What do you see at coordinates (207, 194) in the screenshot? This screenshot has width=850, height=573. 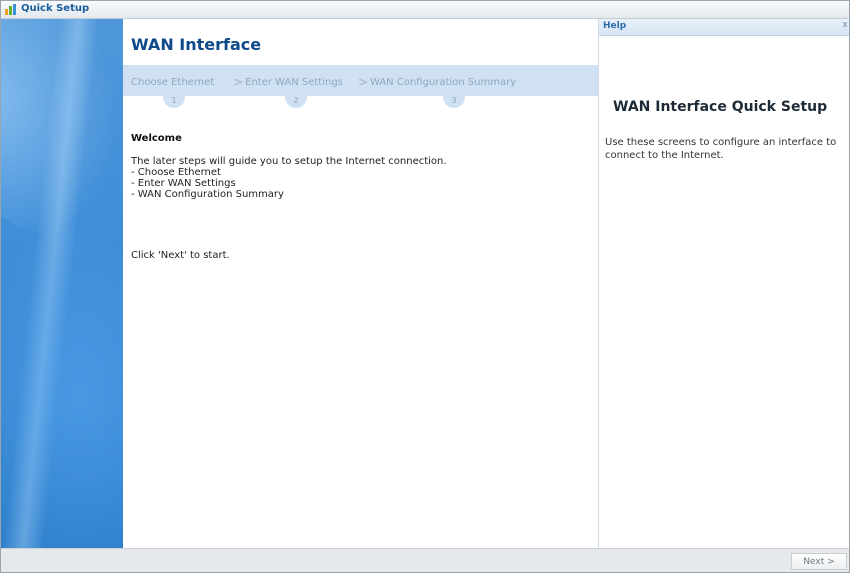 I see `intro-line: - WAN Configuration Summary` at bounding box center [207, 194].